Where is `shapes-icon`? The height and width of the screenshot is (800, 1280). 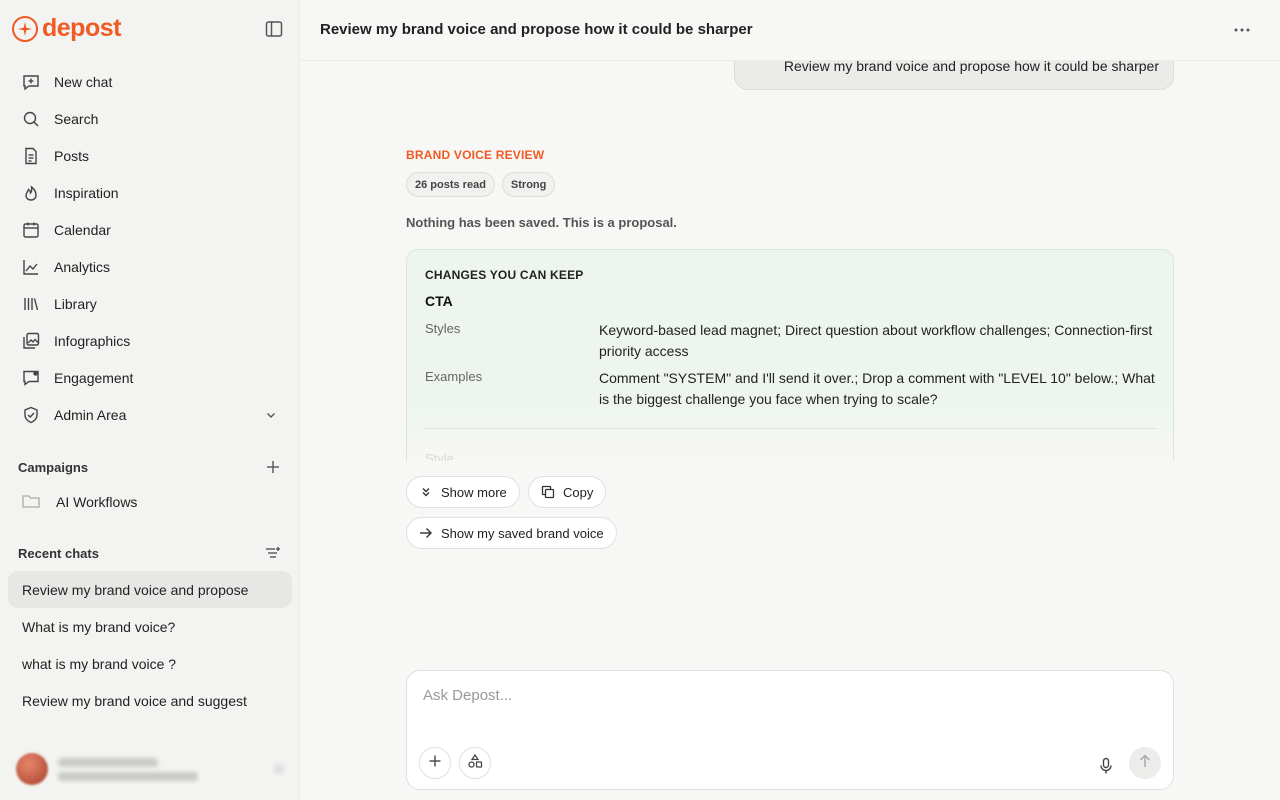
shapes-icon is located at coordinates (475, 763).